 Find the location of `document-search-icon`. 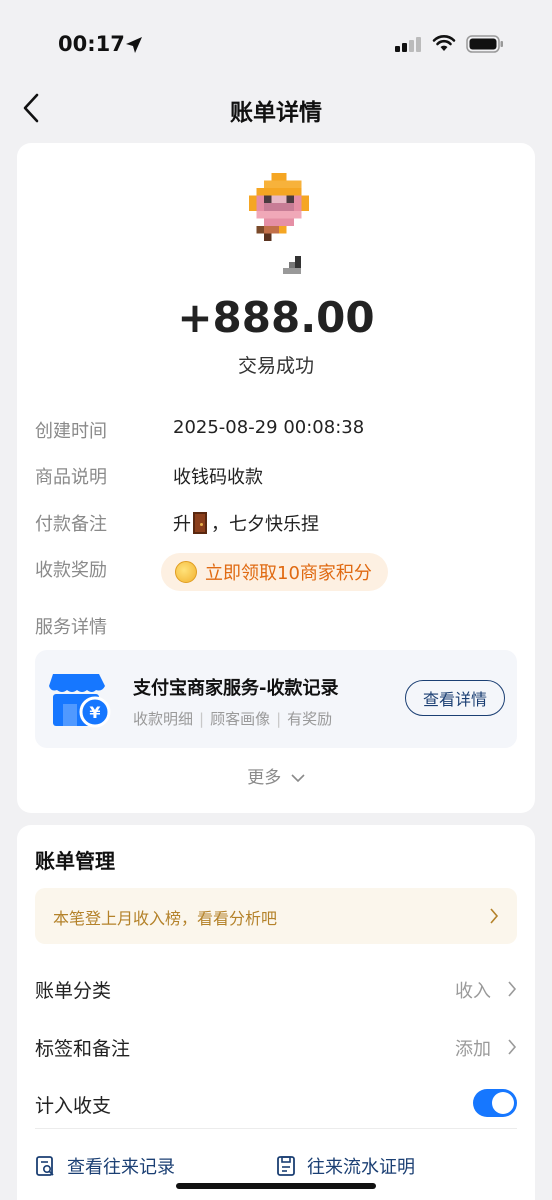

document-search-icon is located at coordinates (45, 1166).